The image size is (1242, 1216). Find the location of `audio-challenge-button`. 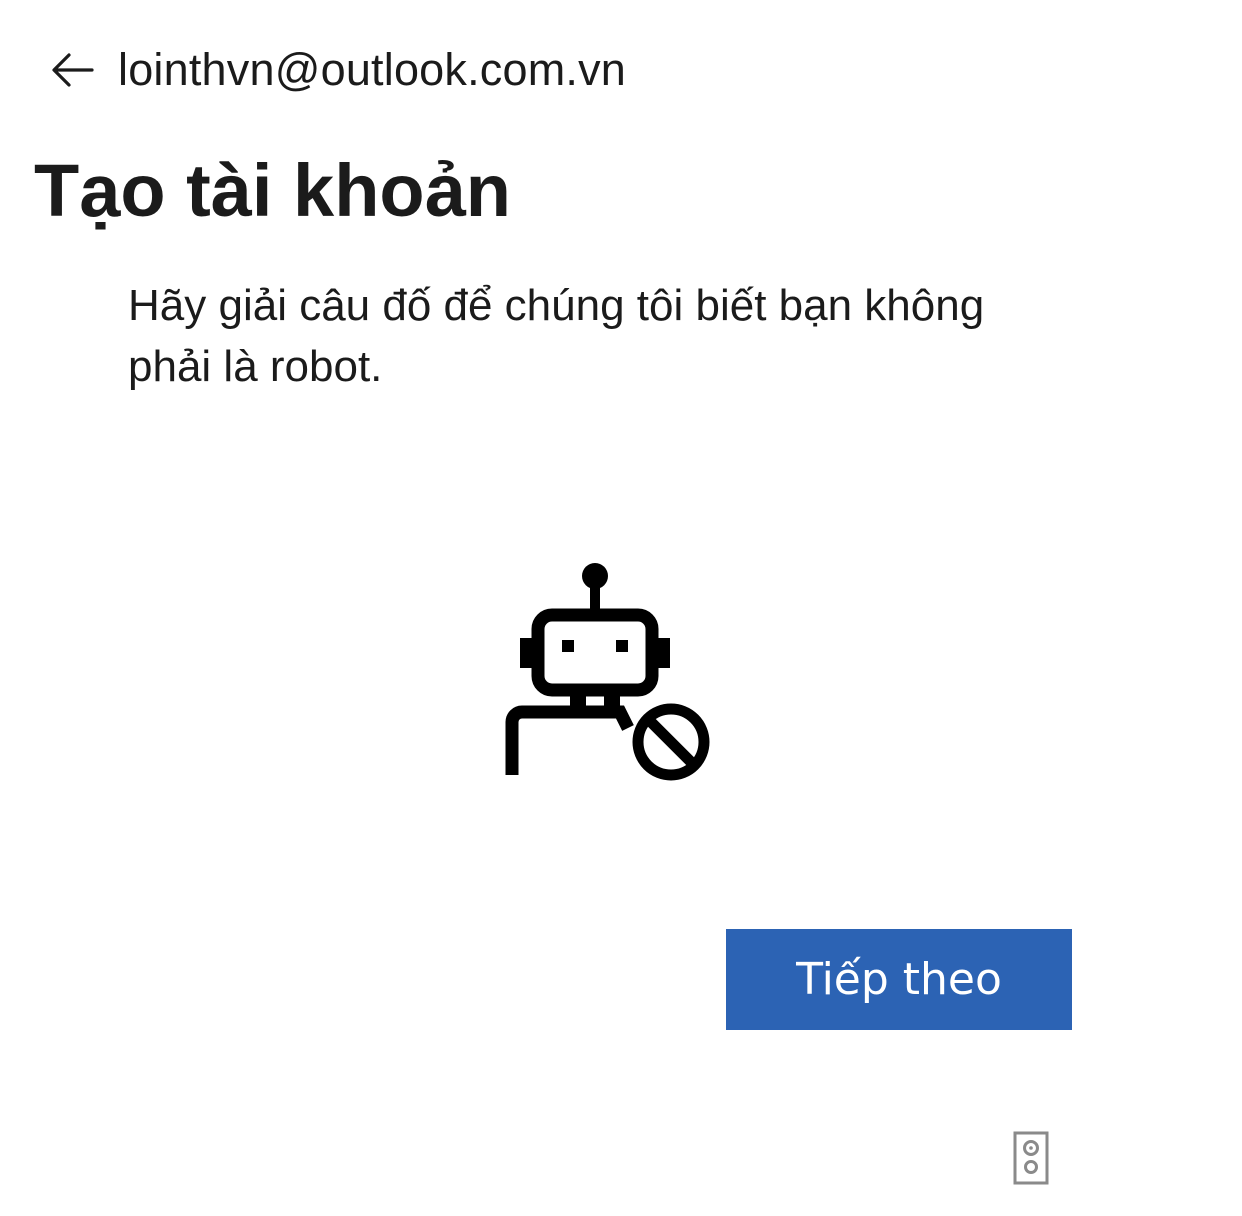

audio-challenge-button is located at coordinates (1031, 1158).